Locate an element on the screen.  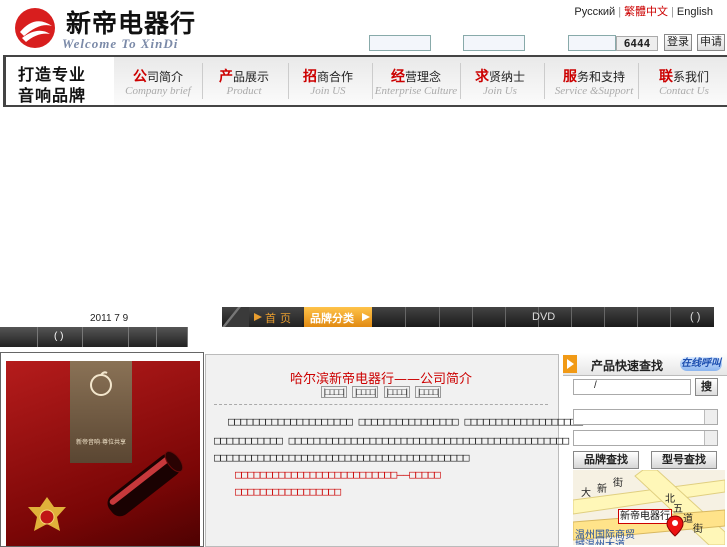
category-dvd: DVD is located at coordinates (543, 317).